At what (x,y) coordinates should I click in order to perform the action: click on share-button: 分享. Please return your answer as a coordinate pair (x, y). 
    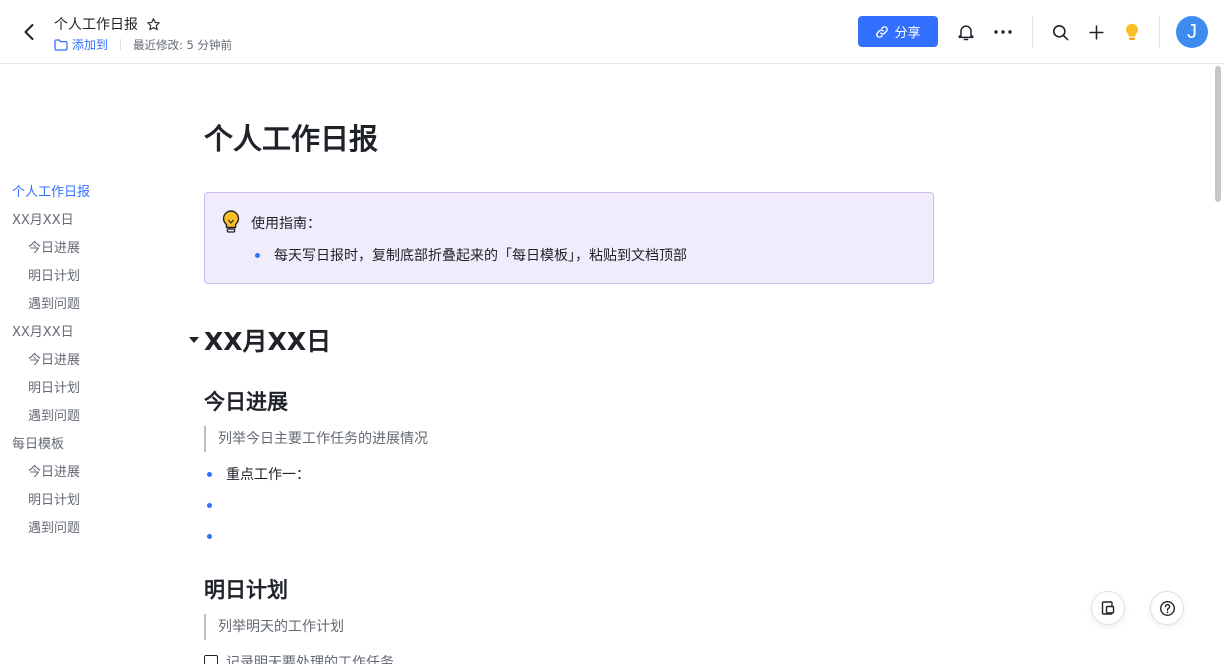
    Looking at the image, I should click on (898, 31).